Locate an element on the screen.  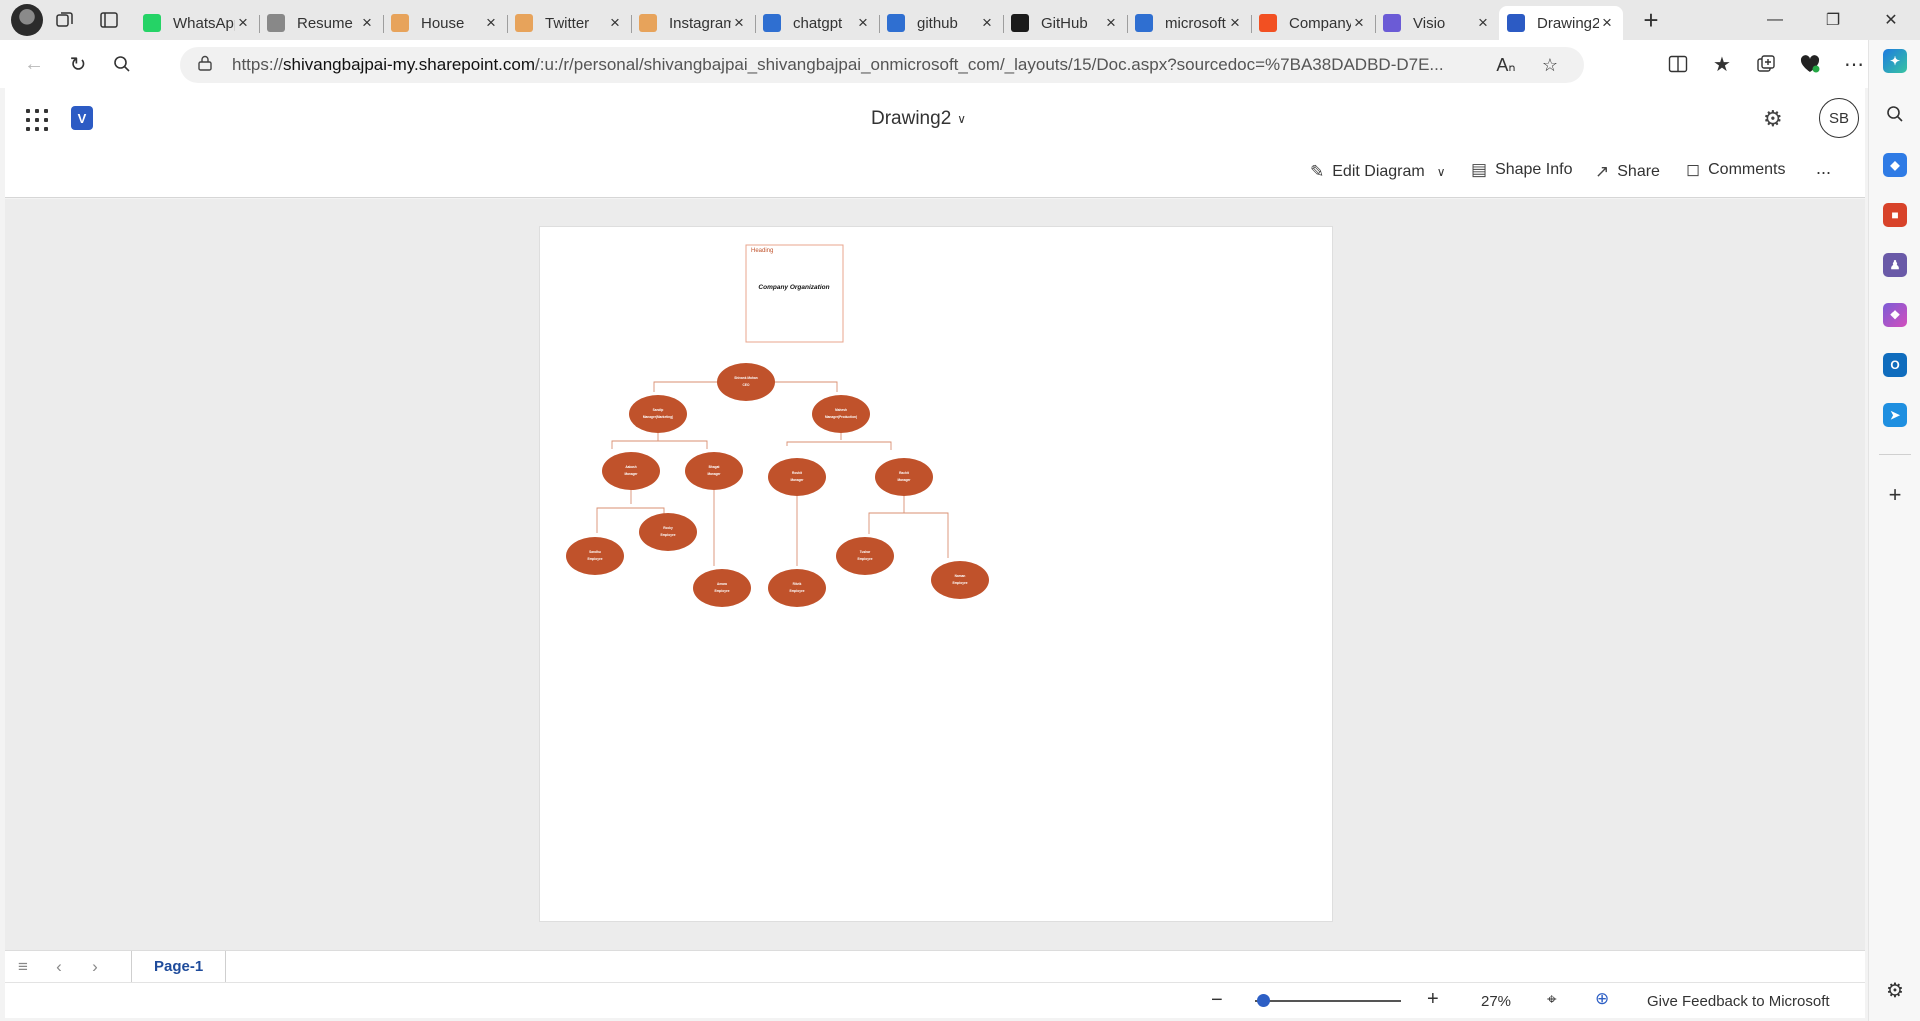
browser-tab: Twitter × is located at coordinates (569, 23).